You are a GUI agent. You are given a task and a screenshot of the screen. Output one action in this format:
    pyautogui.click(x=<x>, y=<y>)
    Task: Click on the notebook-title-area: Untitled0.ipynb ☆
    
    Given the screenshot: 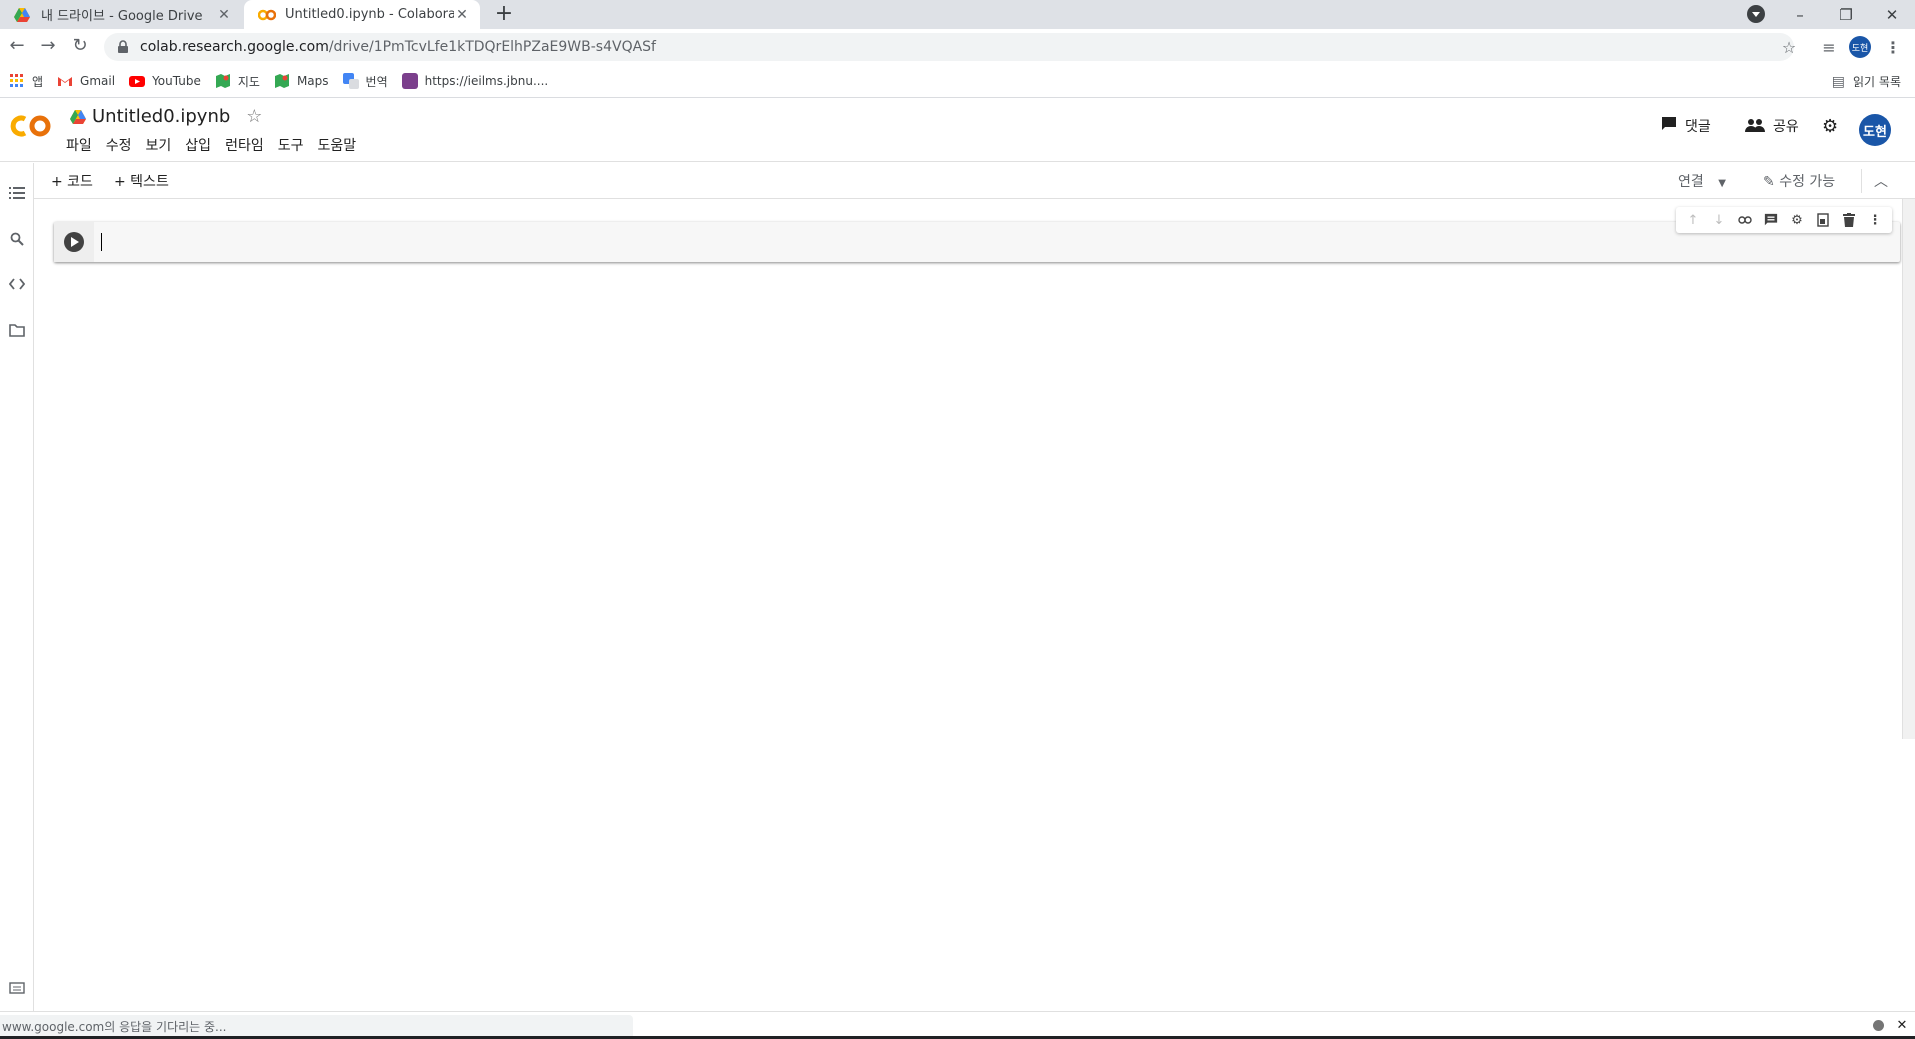 What is the action you would take?
    pyautogui.click(x=166, y=116)
    